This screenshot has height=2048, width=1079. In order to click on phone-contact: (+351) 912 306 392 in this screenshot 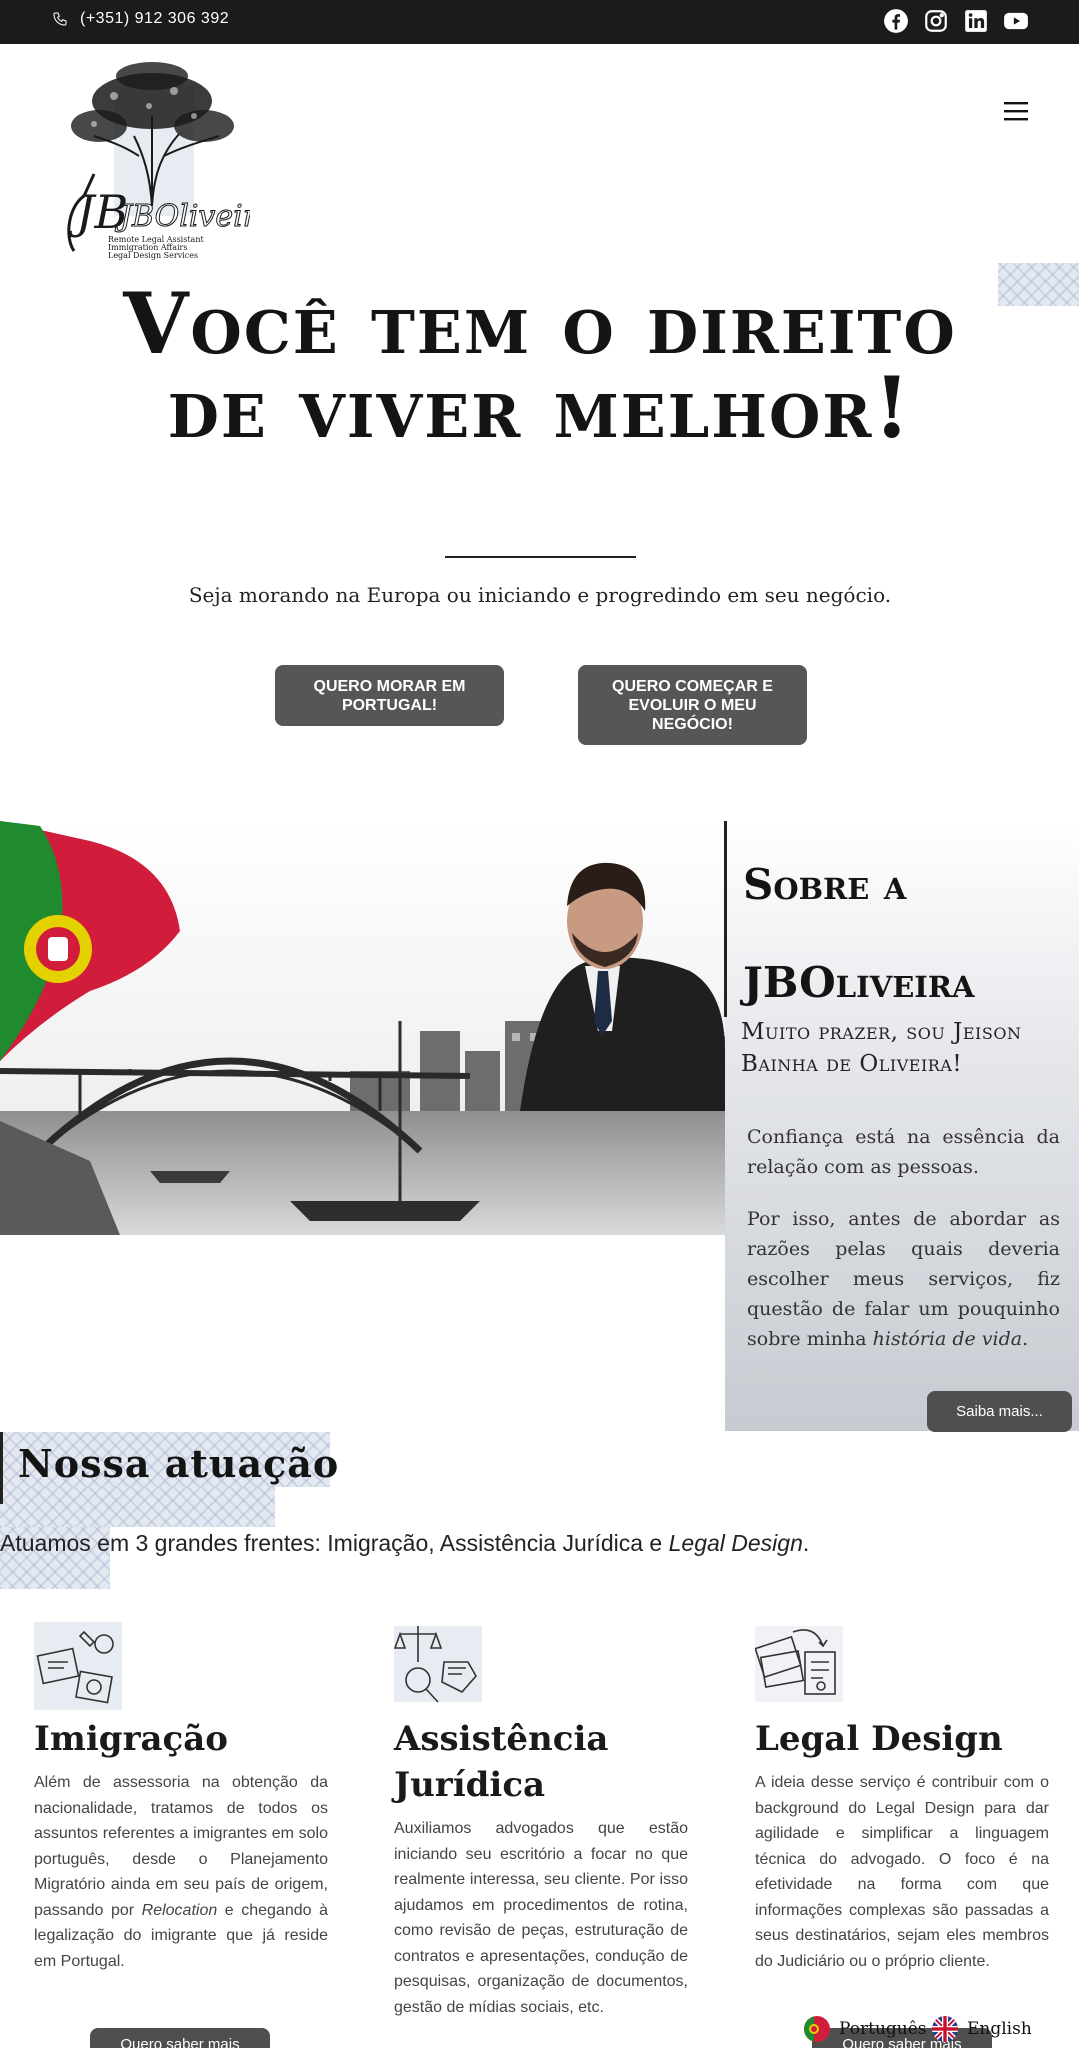, I will do `click(140, 19)`.